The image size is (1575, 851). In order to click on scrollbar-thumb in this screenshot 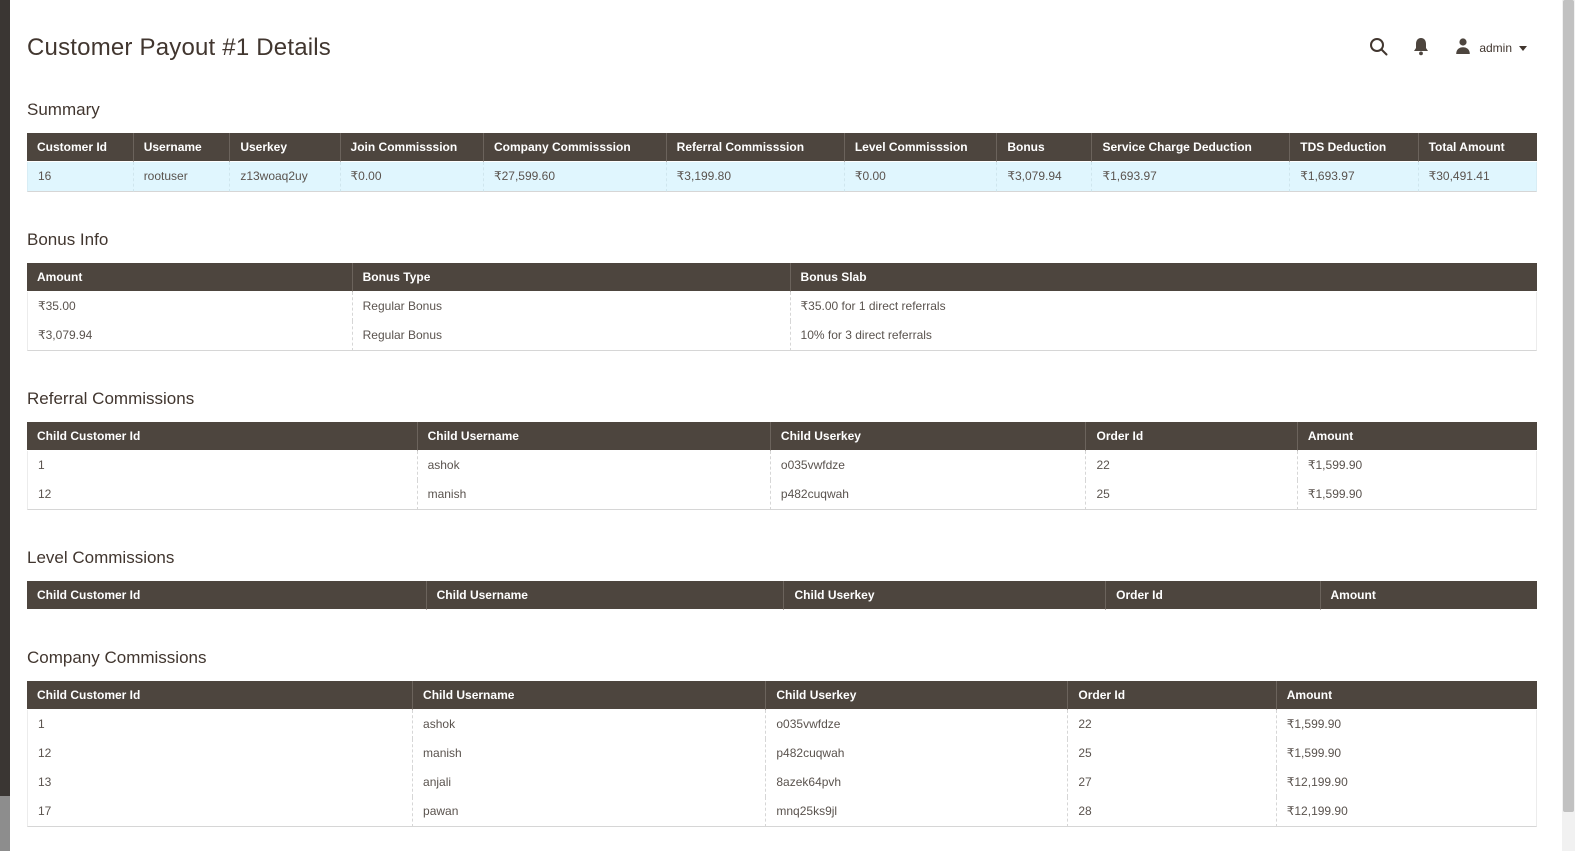, I will do `click(1568, 406)`.